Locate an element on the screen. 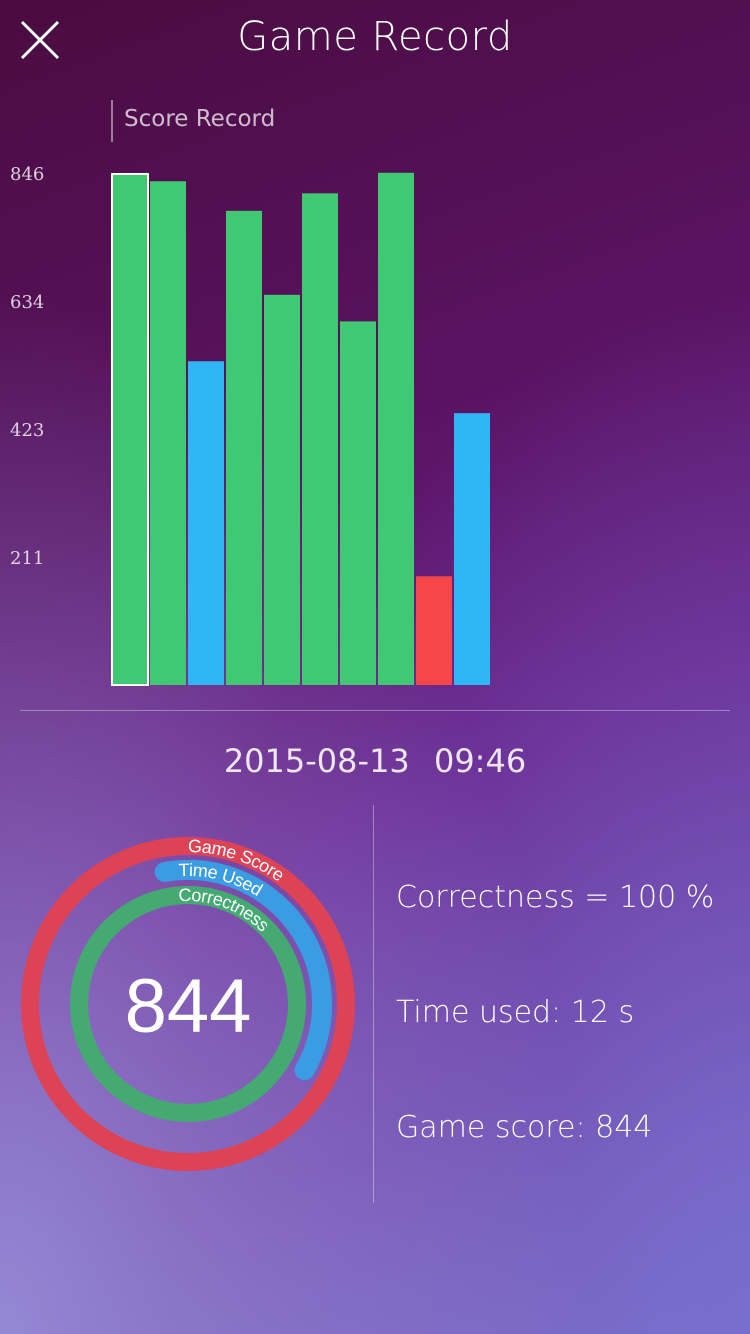  stat-time-used: Time used: 12 s is located at coordinates (515, 1012).